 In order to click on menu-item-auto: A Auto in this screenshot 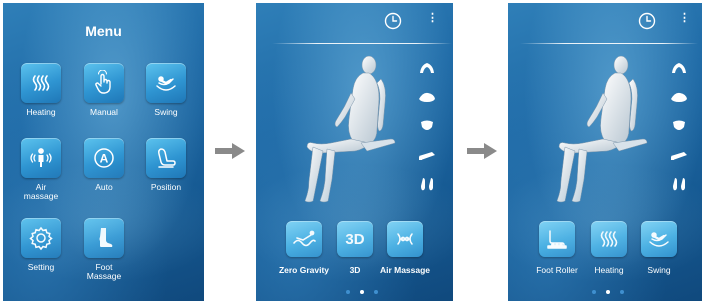, I will do `click(104, 165)`.